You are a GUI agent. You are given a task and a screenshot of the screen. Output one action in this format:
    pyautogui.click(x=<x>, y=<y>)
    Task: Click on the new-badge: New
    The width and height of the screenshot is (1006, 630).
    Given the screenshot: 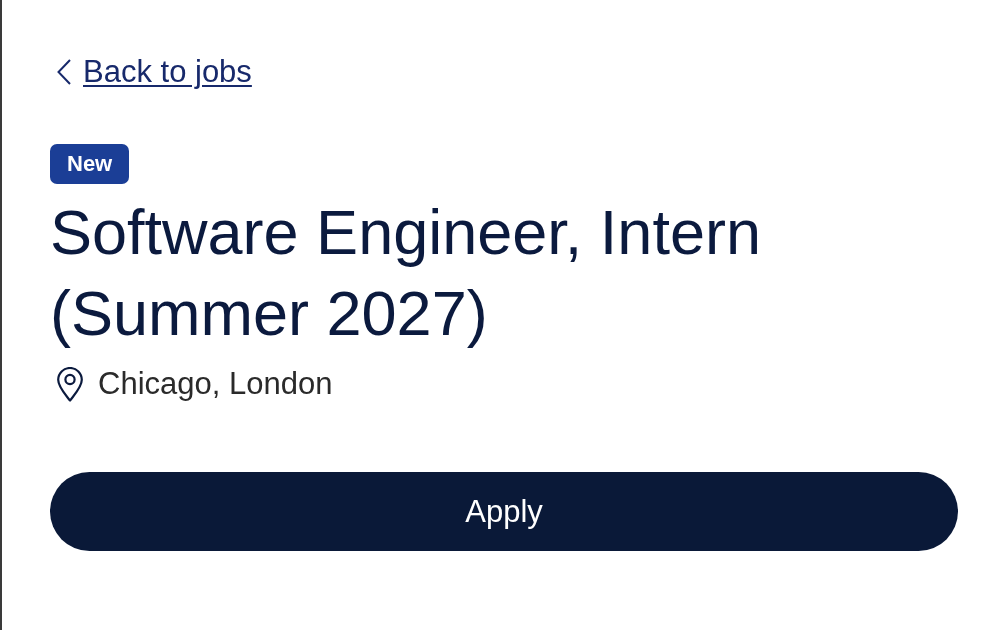 What is the action you would take?
    pyautogui.click(x=90, y=164)
    